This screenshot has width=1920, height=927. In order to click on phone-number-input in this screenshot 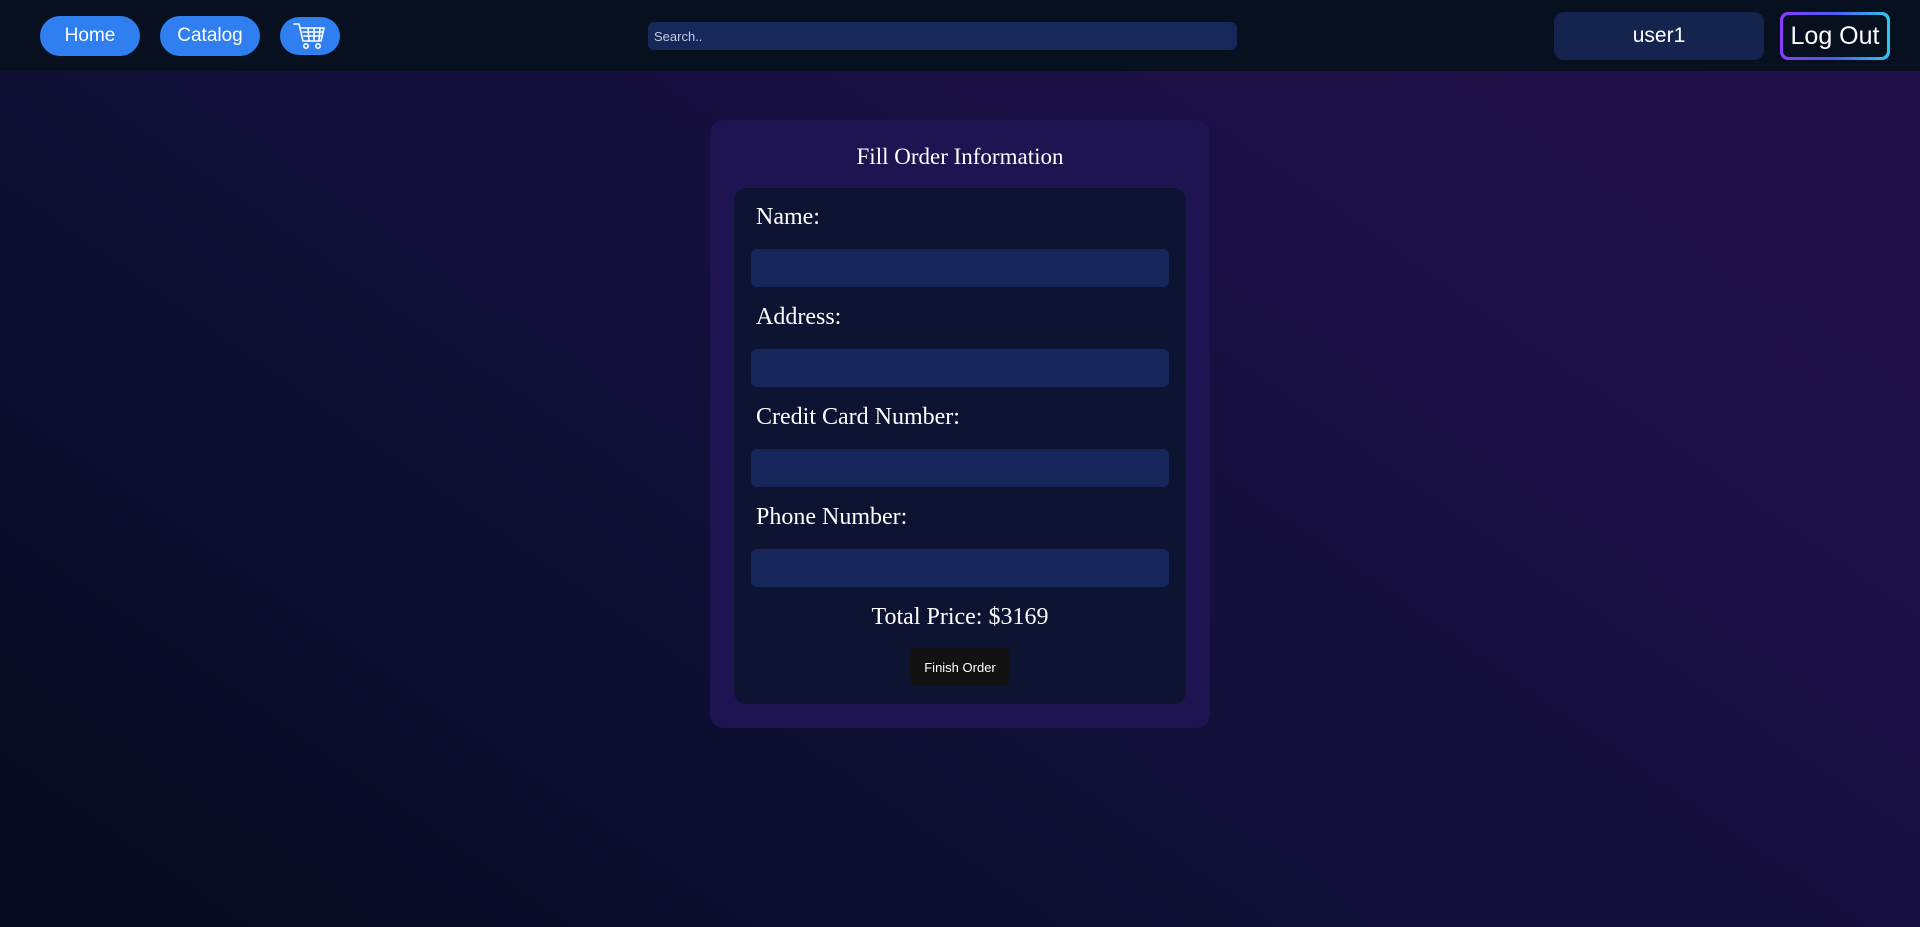, I will do `click(960, 568)`.